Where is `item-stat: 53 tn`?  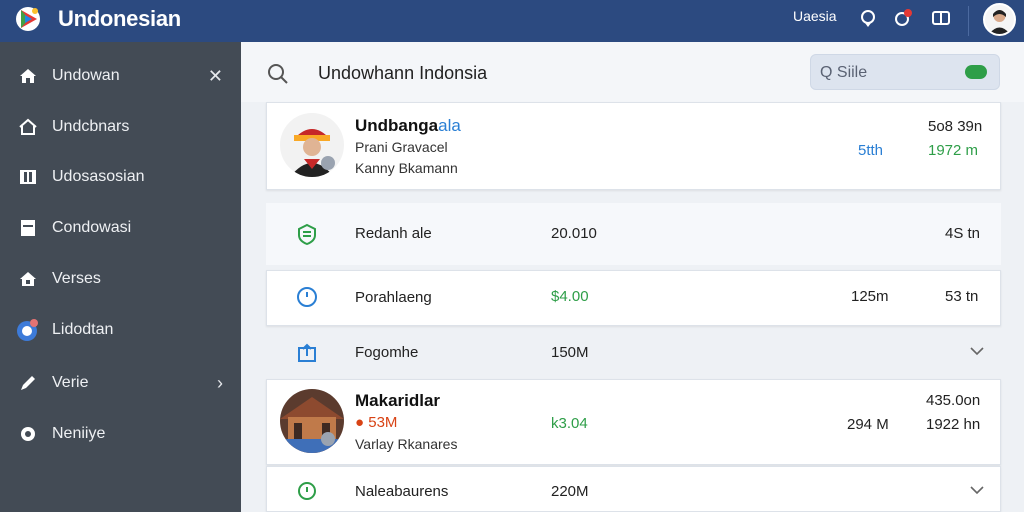 item-stat: 53 tn is located at coordinates (962, 296).